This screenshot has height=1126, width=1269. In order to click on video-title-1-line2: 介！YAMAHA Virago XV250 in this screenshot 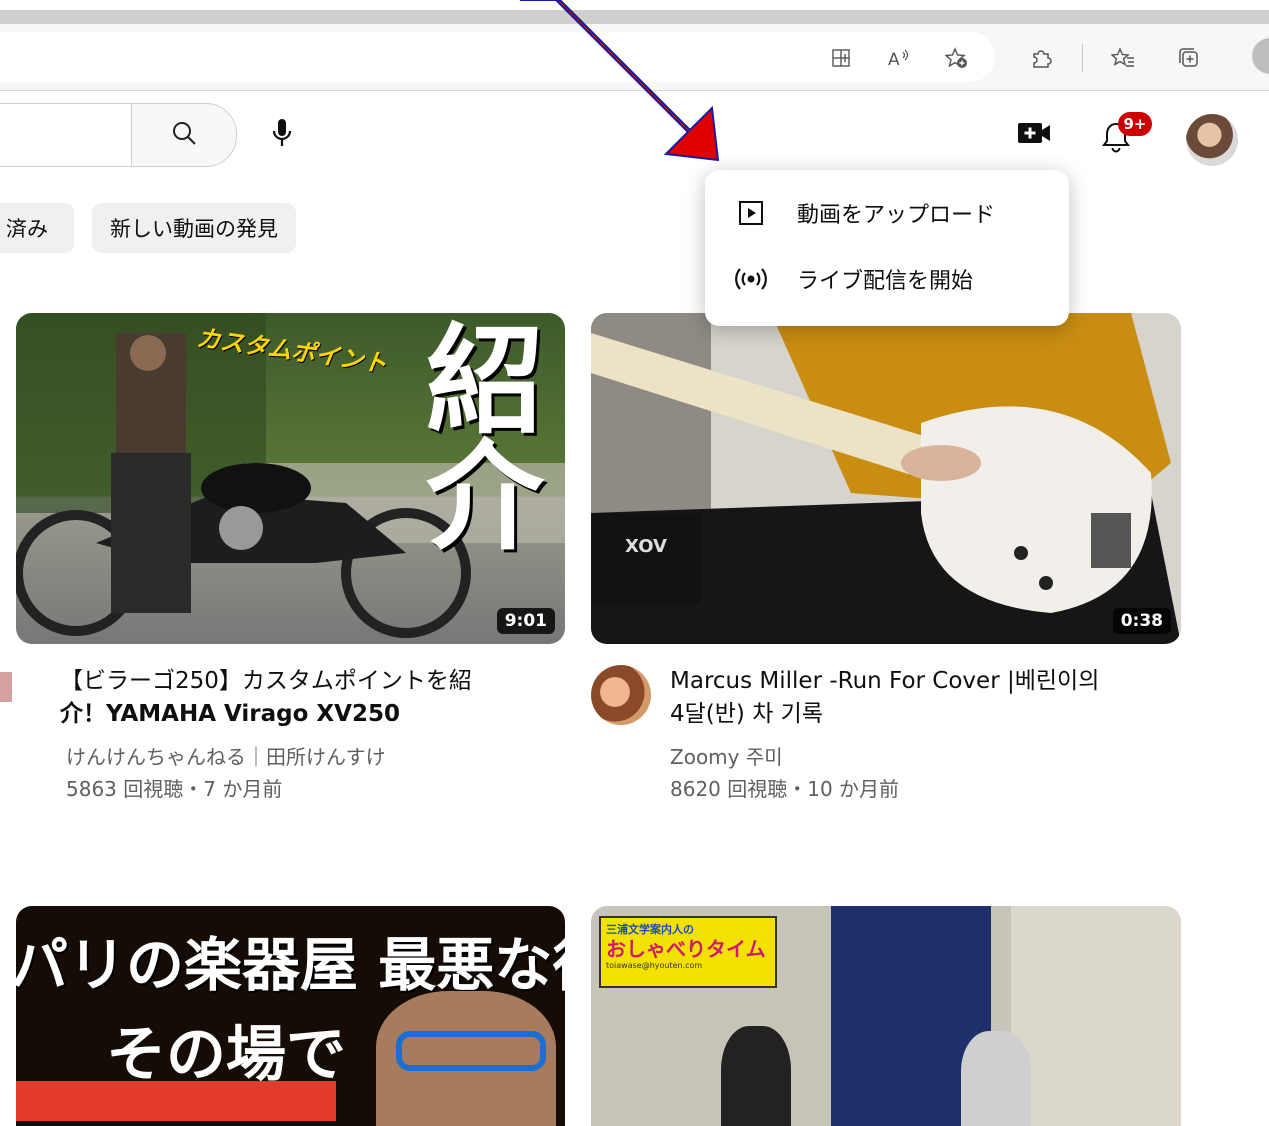, I will do `click(230, 714)`.